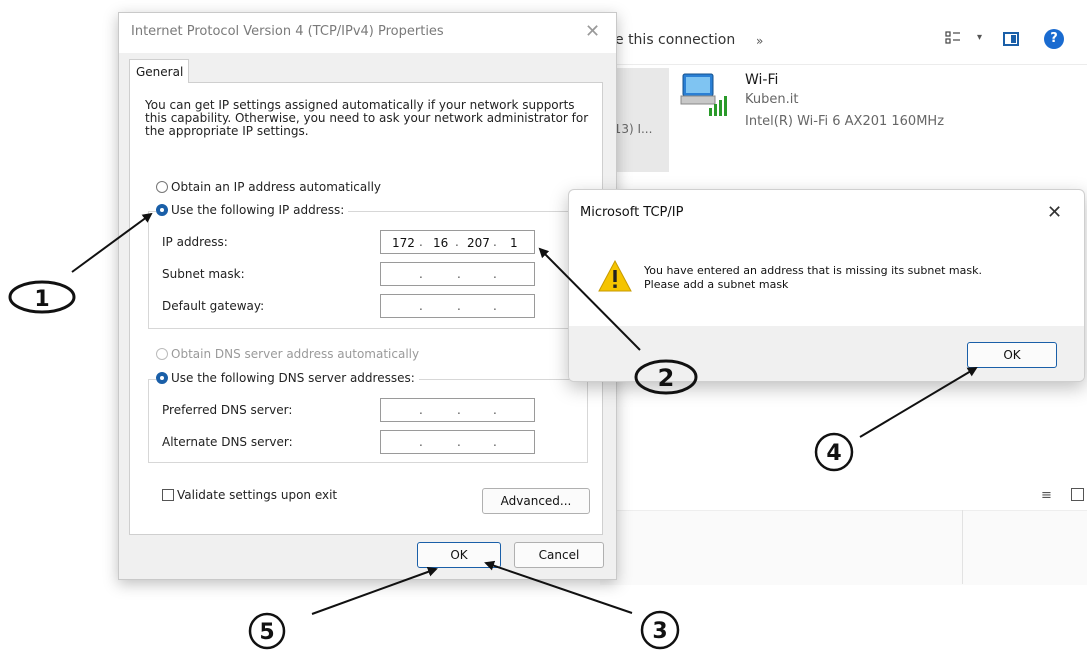 This screenshot has height=656, width=1087. What do you see at coordinates (227, 410) in the screenshot?
I see `preferred-dns-label: Preferred DNS server:` at bounding box center [227, 410].